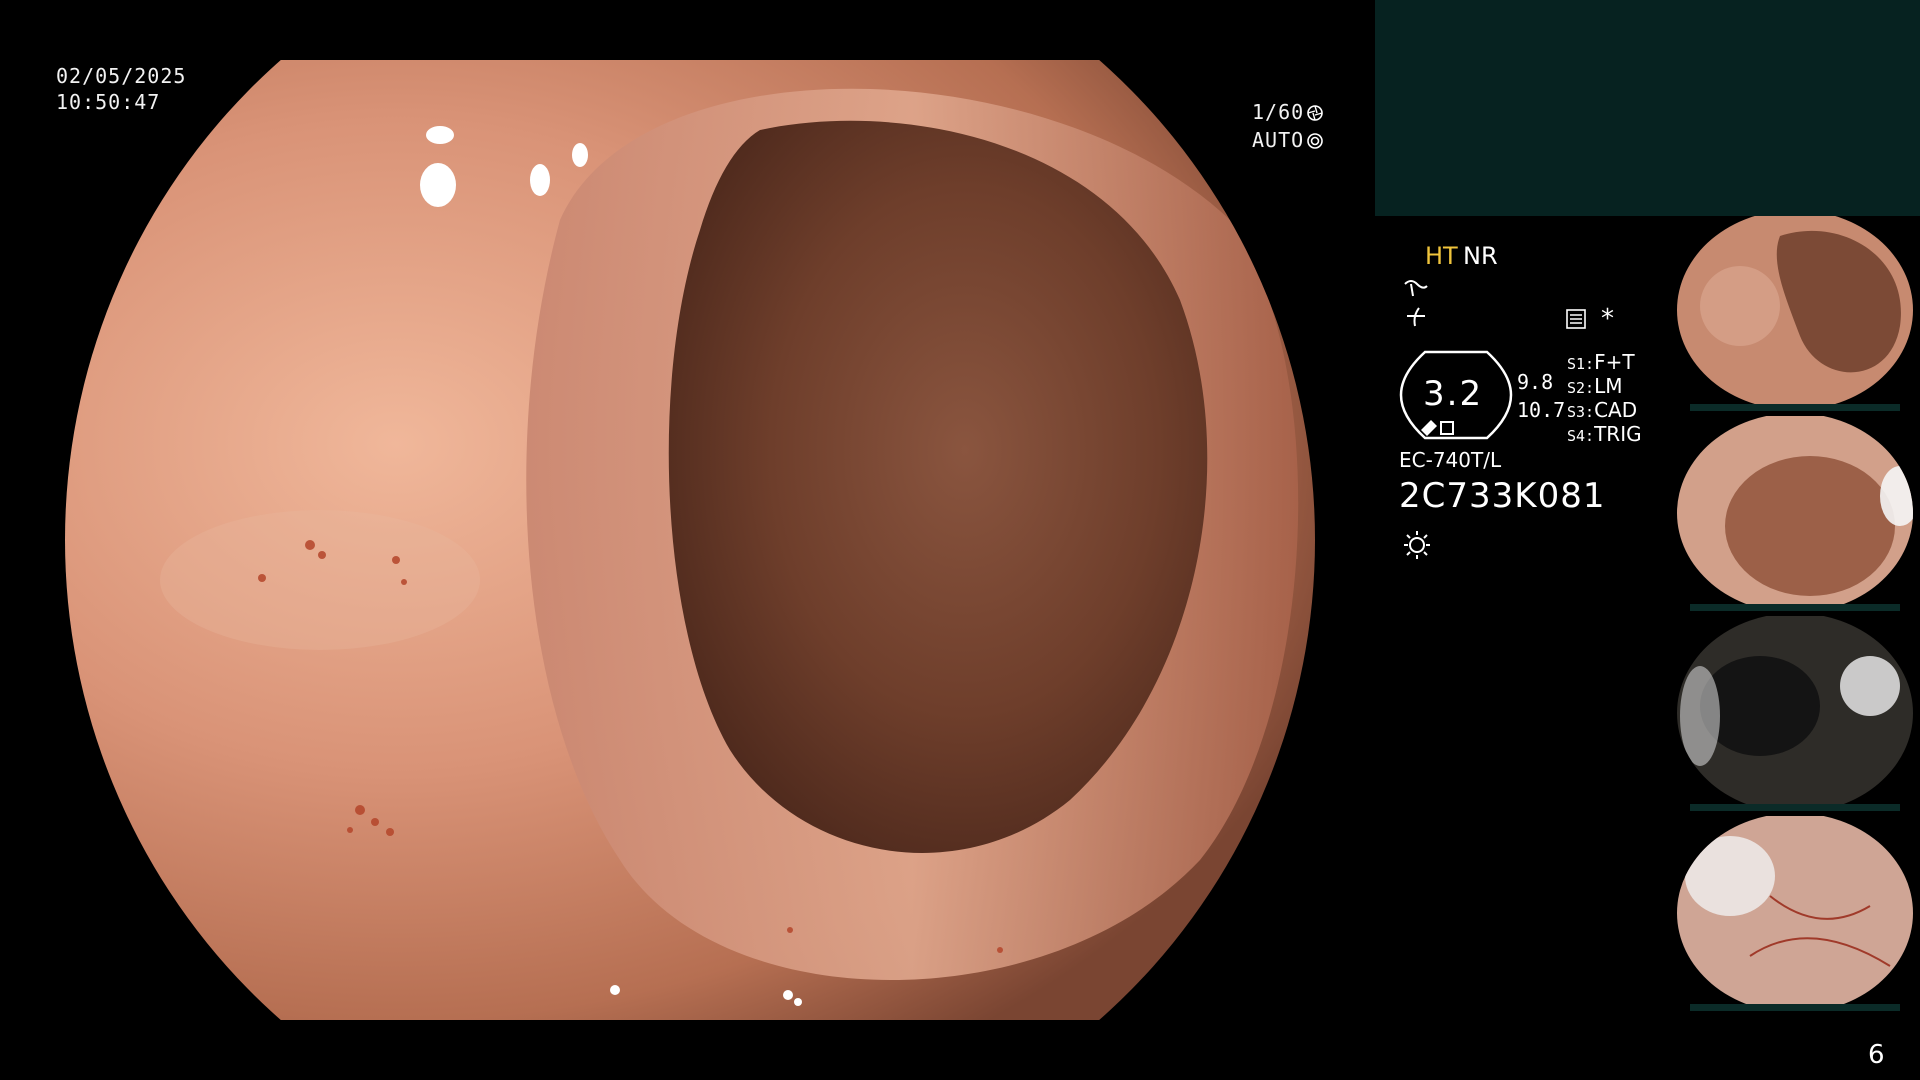  Describe the element at coordinates (1541, 410) in the screenshot. I see `reading-b: 10.7` at that location.